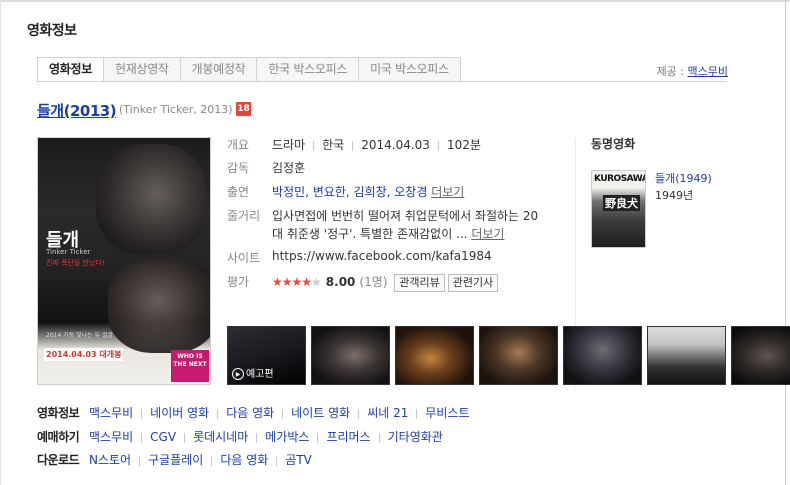 Image resolution: width=790 pixels, height=485 pixels. What do you see at coordinates (320, 413) in the screenshot?
I see `link-nate-movie: 네이트 영화` at bounding box center [320, 413].